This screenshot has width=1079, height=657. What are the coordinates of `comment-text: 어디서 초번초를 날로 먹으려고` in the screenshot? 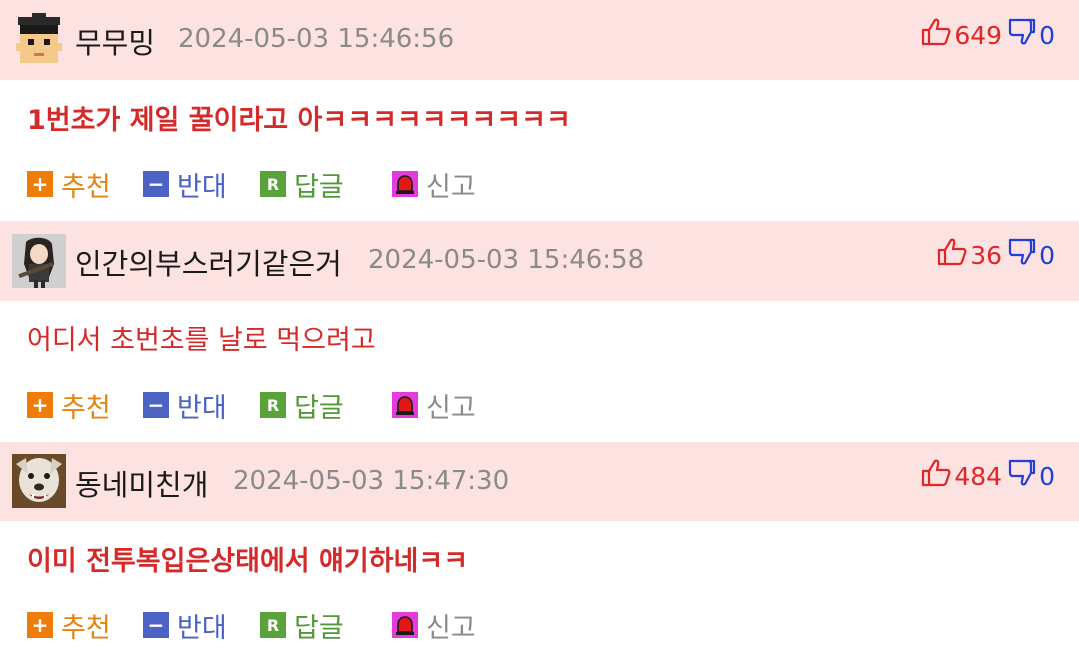 It's located at (201, 340).